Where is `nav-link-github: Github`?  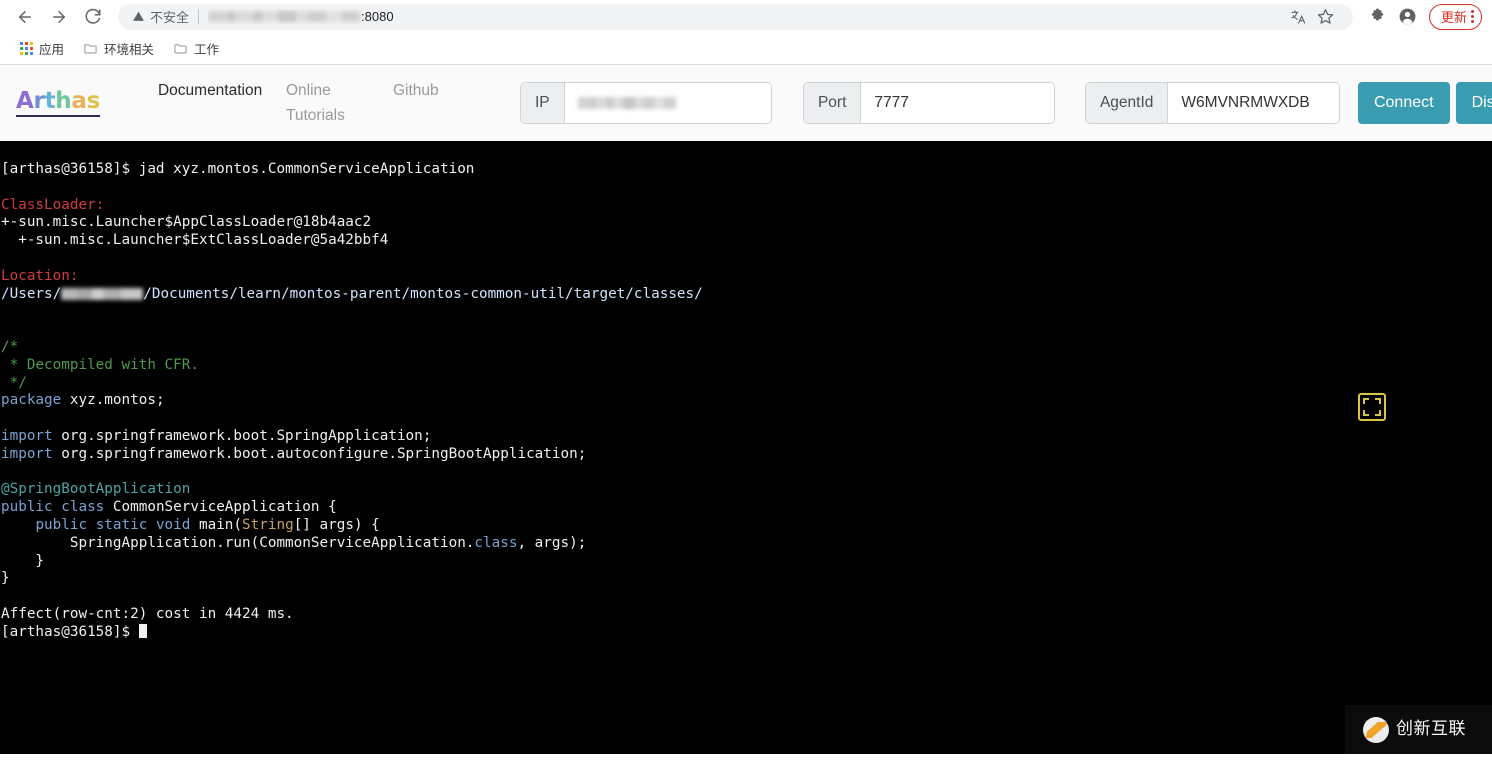
nav-link-github: Github is located at coordinates (450, 90).